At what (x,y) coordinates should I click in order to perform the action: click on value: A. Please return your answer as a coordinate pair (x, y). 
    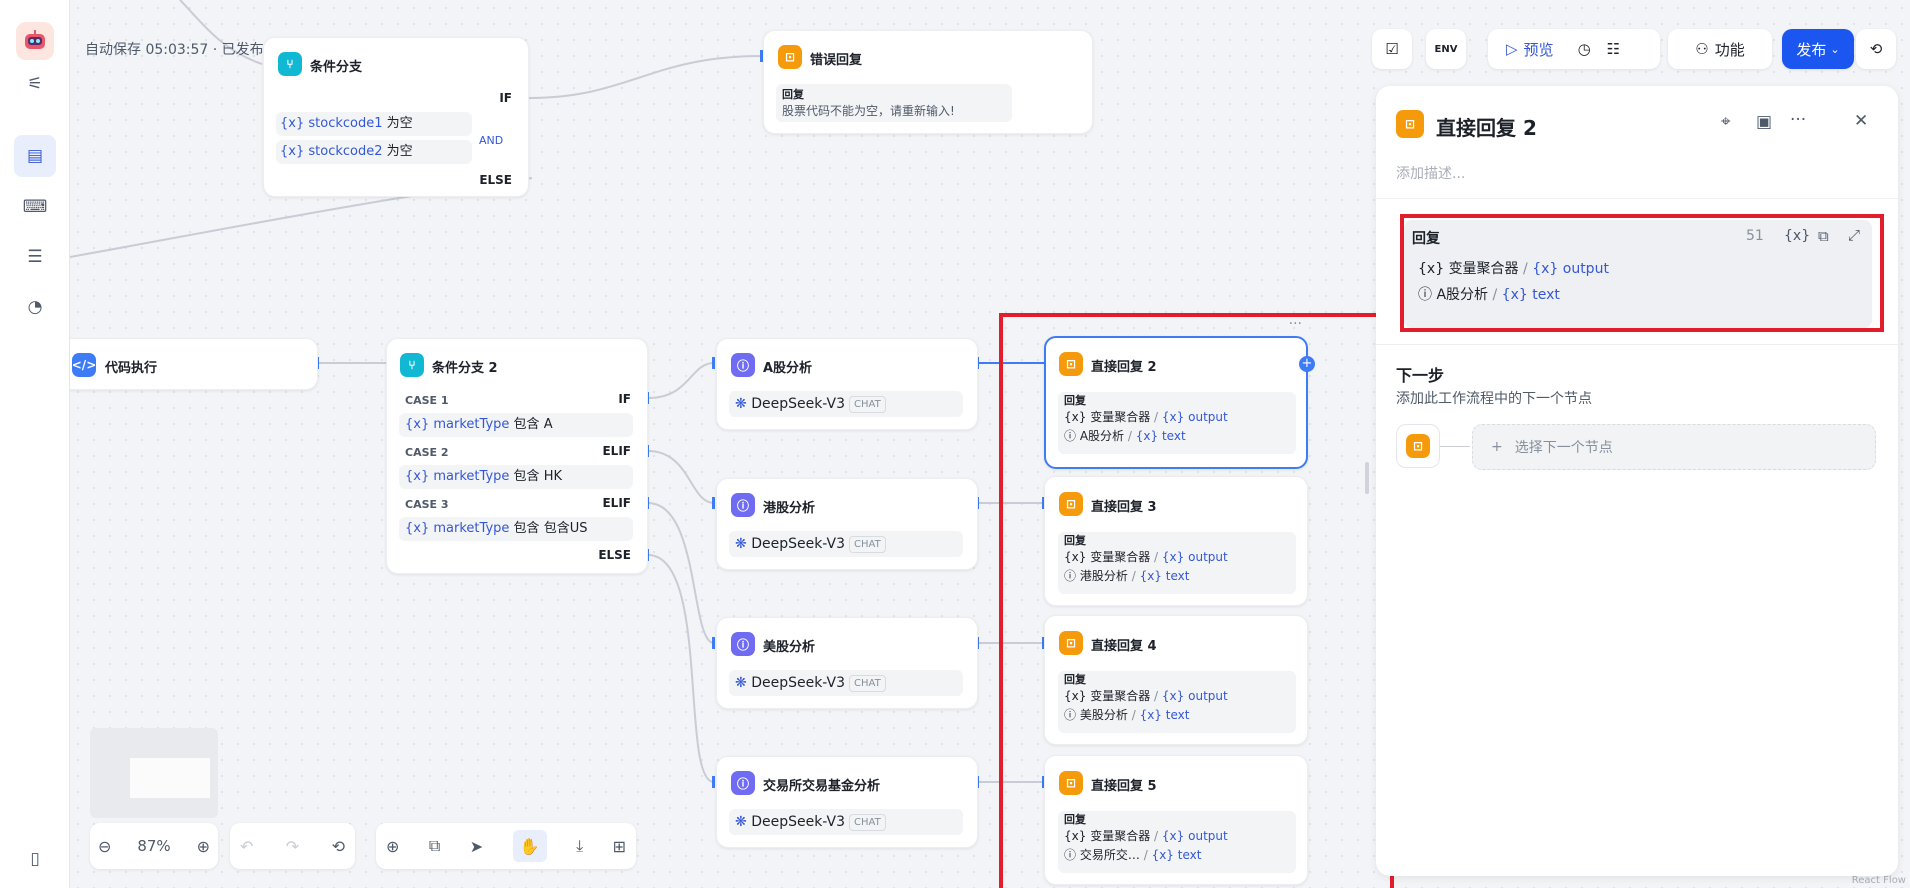
    Looking at the image, I should click on (548, 424).